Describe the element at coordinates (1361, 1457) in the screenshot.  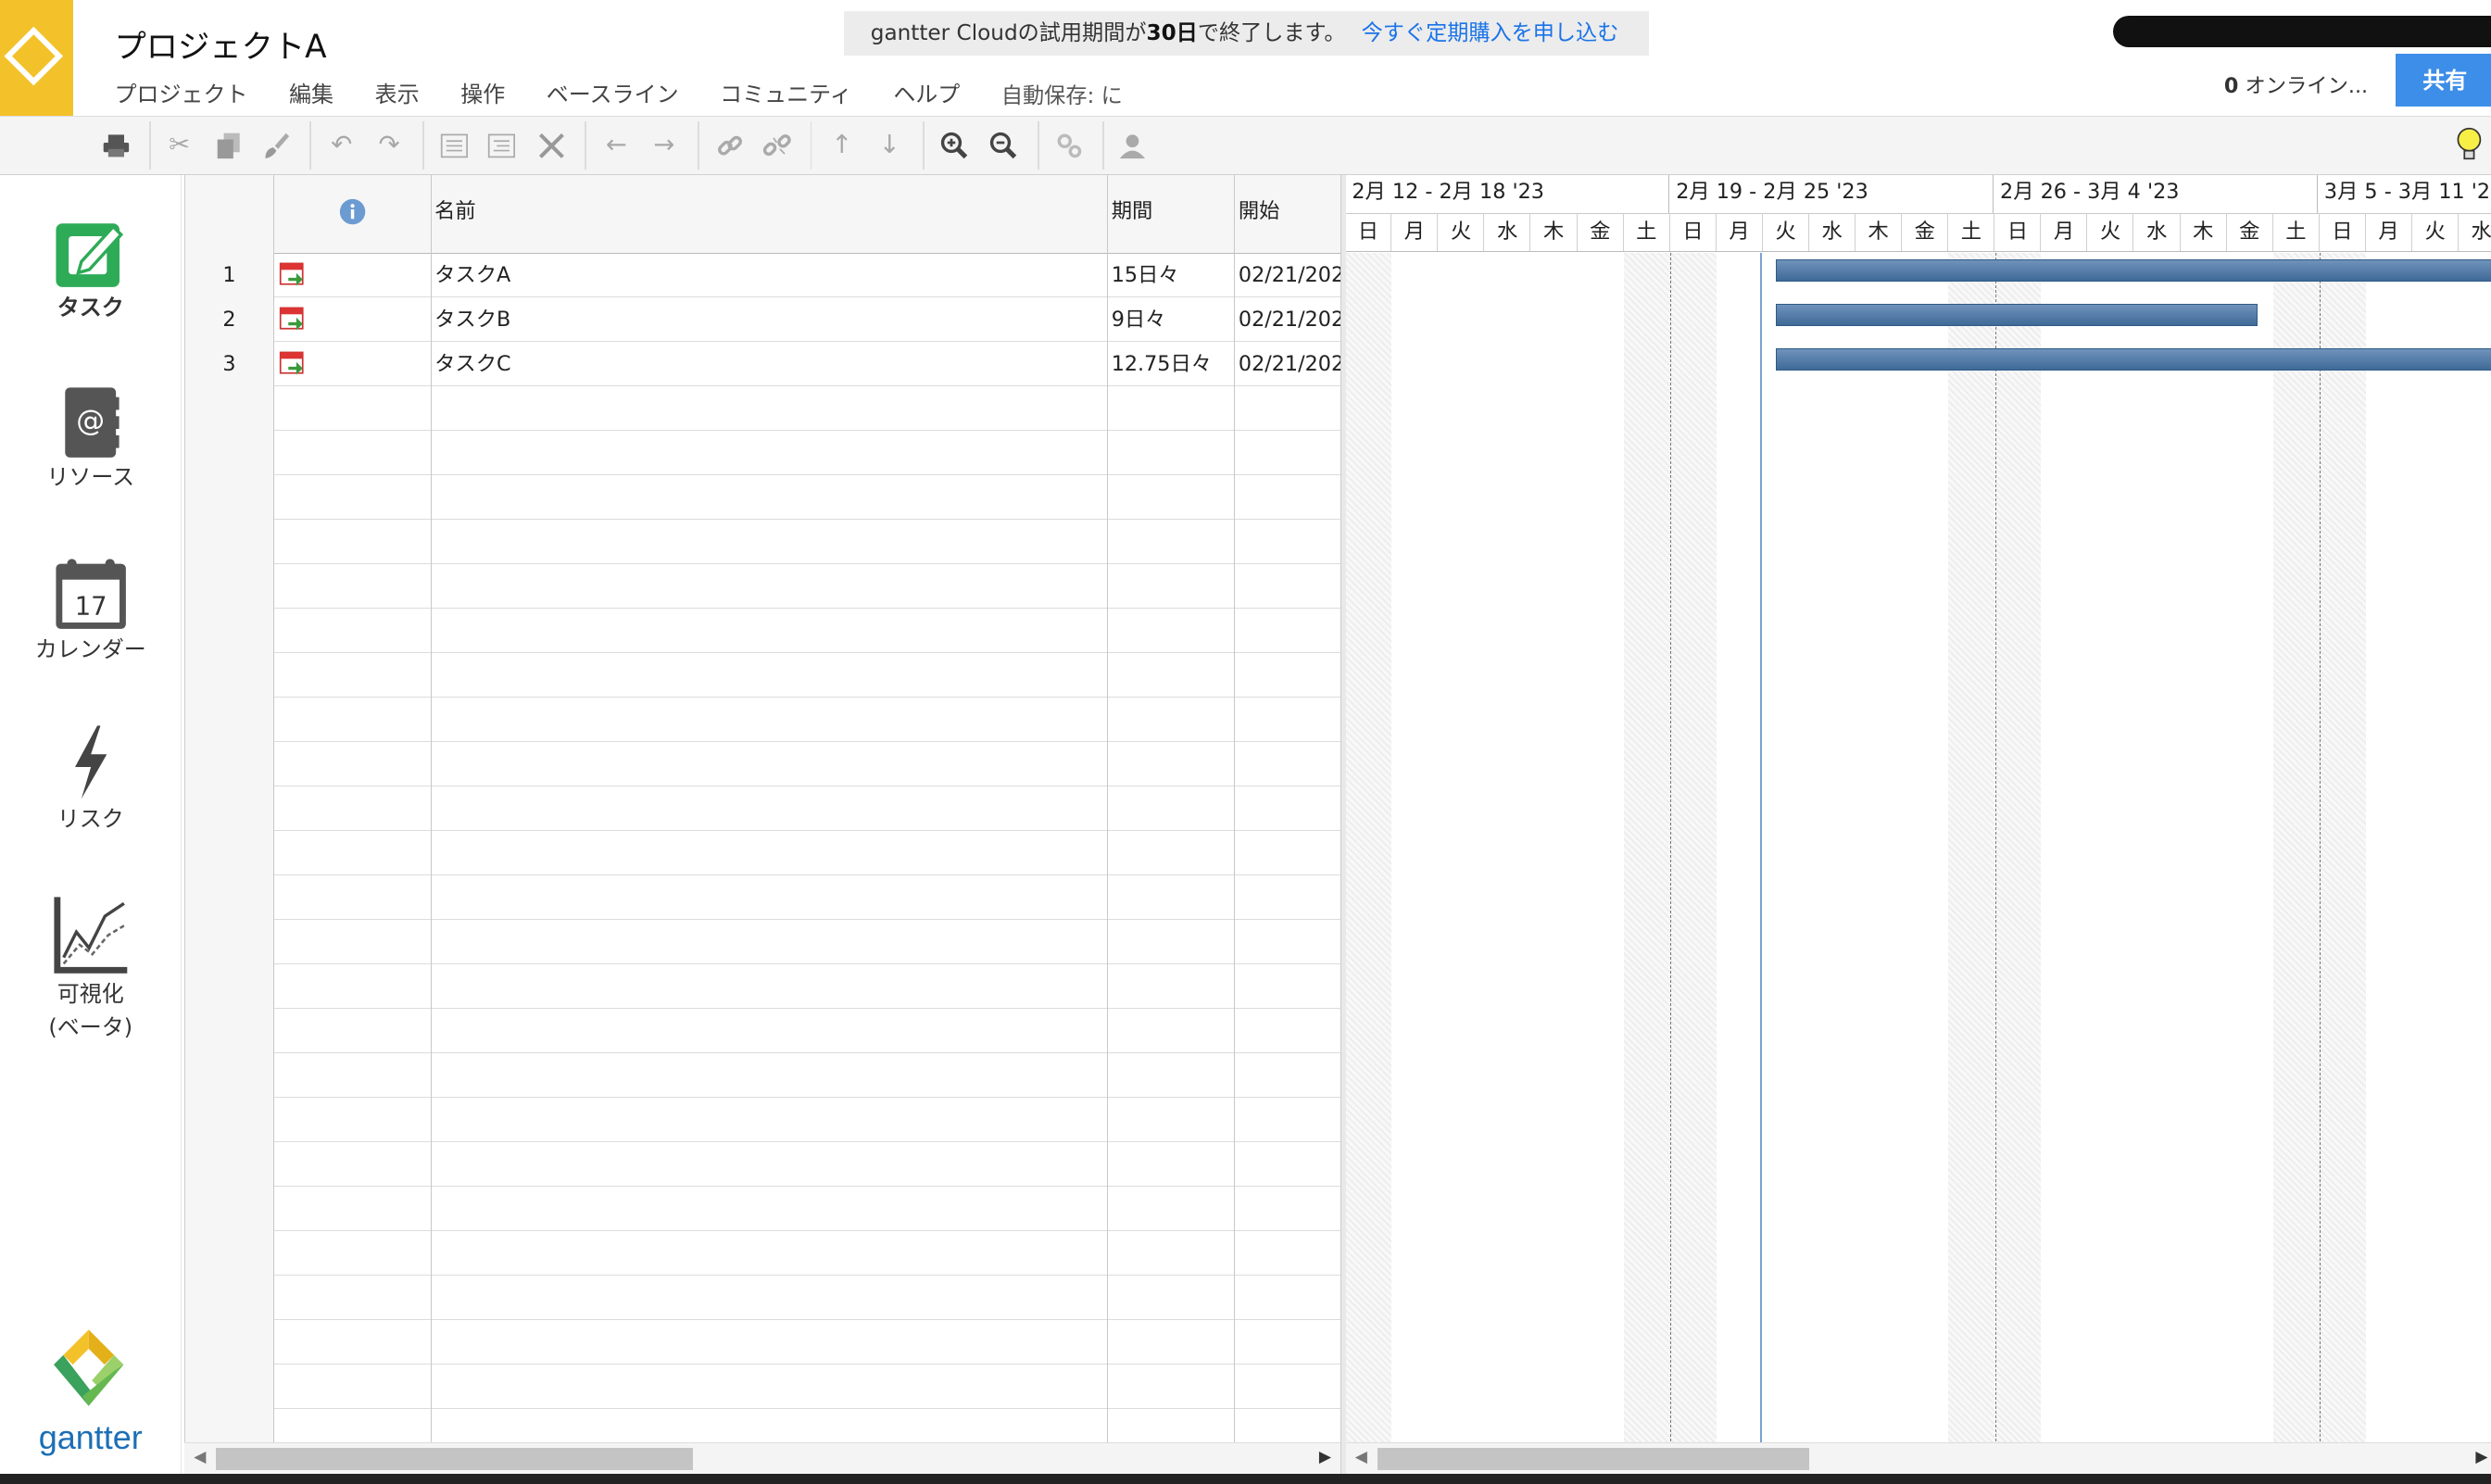
I see `scroll-left-icon: ◀` at that location.